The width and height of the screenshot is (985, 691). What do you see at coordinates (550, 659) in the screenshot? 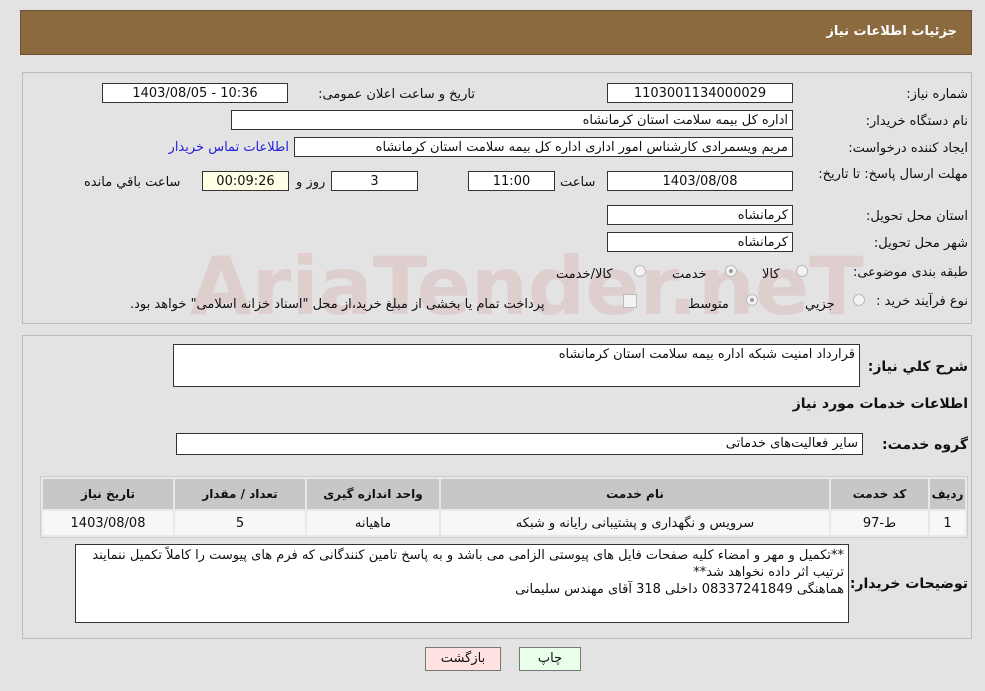
I see `print-button: چاپ` at bounding box center [550, 659].